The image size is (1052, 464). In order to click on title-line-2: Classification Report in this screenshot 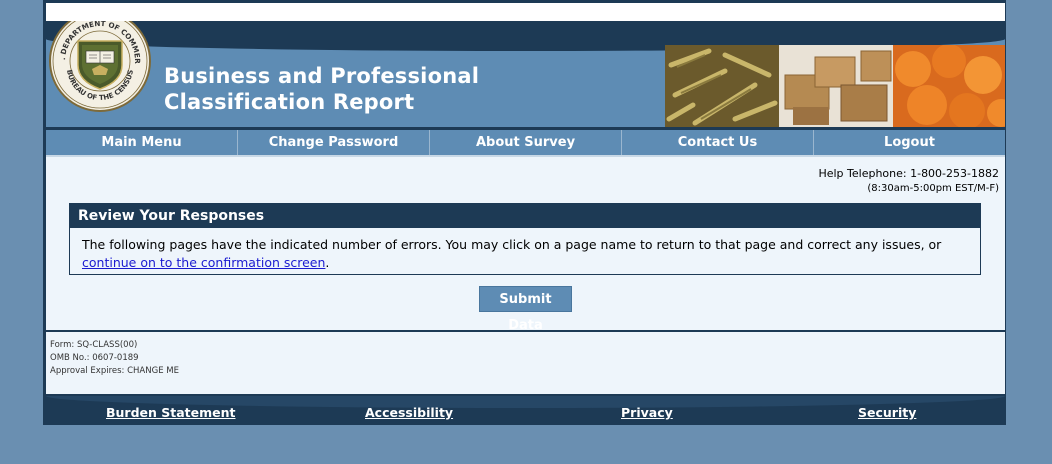, I will do `click(289, 102)`.